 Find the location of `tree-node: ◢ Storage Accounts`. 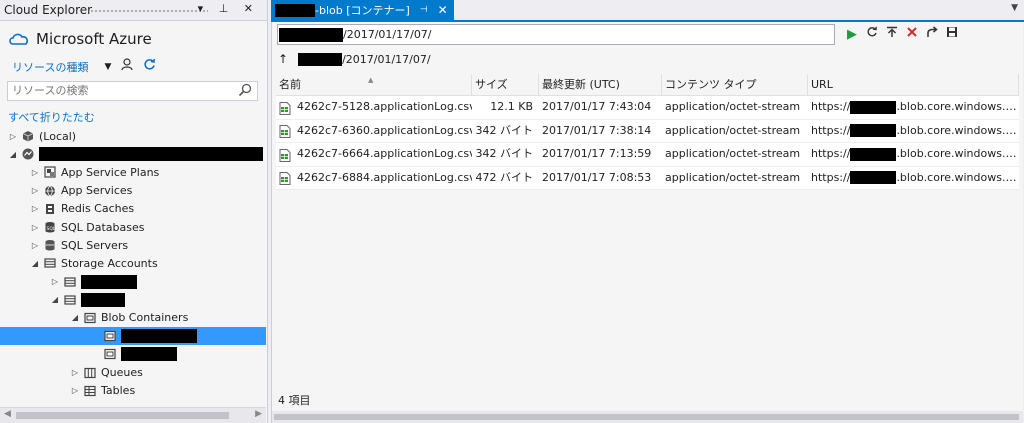

tree-node: ◢ Storage Accounts is located at coordinates (133, 263).